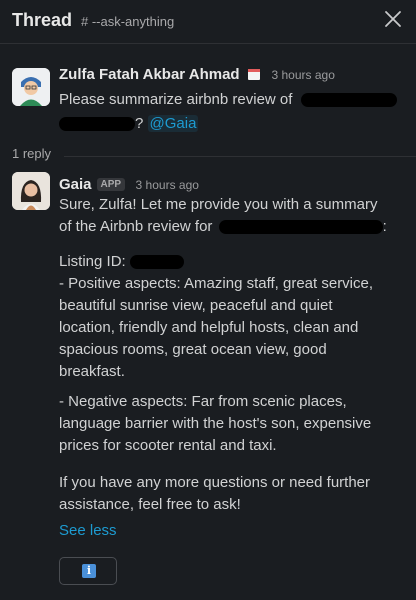  I want to click on summary-line: breakfast., so click(92, 371).